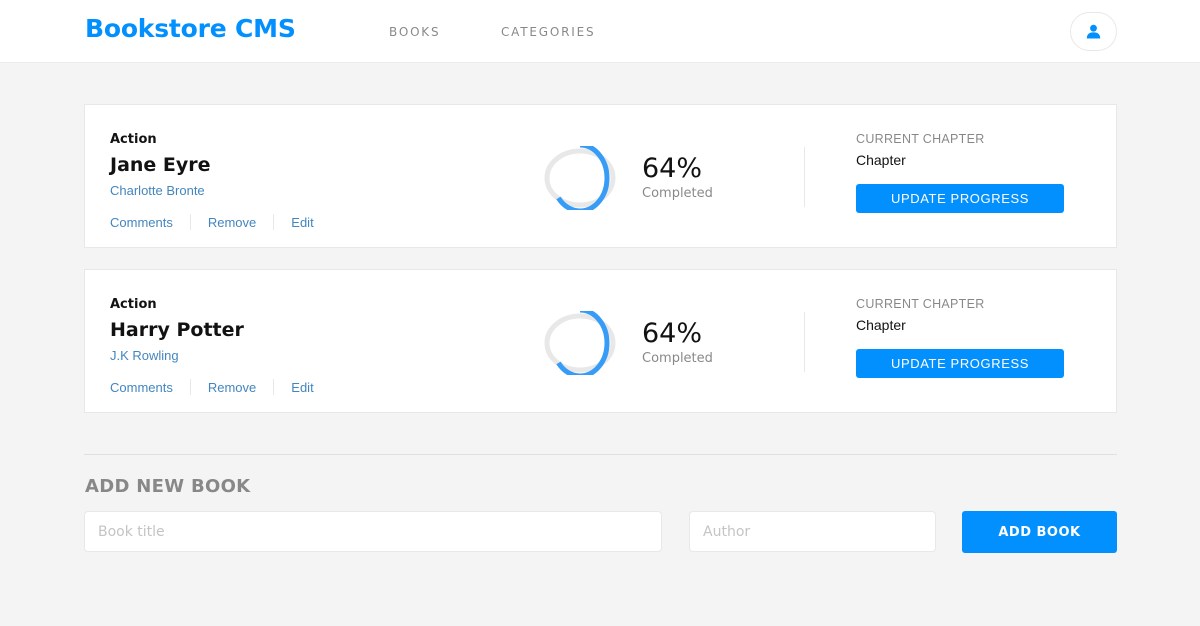 Image resolution: width=1200 pixels, height=626 pixels. Describe the element at coordinates (600, 31) in the screenshot. I see `top-navbar: Bookstore CMS BOOKS CATEGORIES` at that location.